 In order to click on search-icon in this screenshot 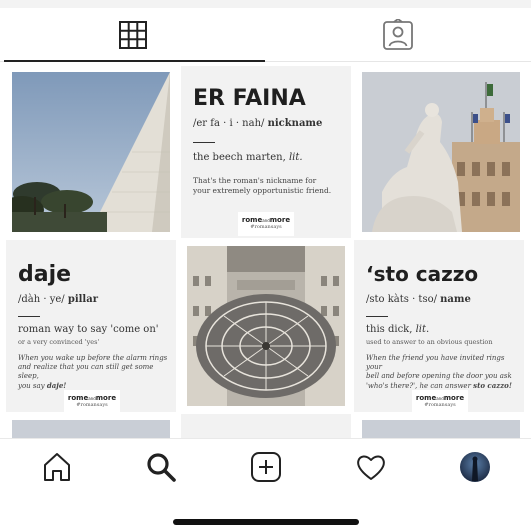, I will do `click(161, 467)`.